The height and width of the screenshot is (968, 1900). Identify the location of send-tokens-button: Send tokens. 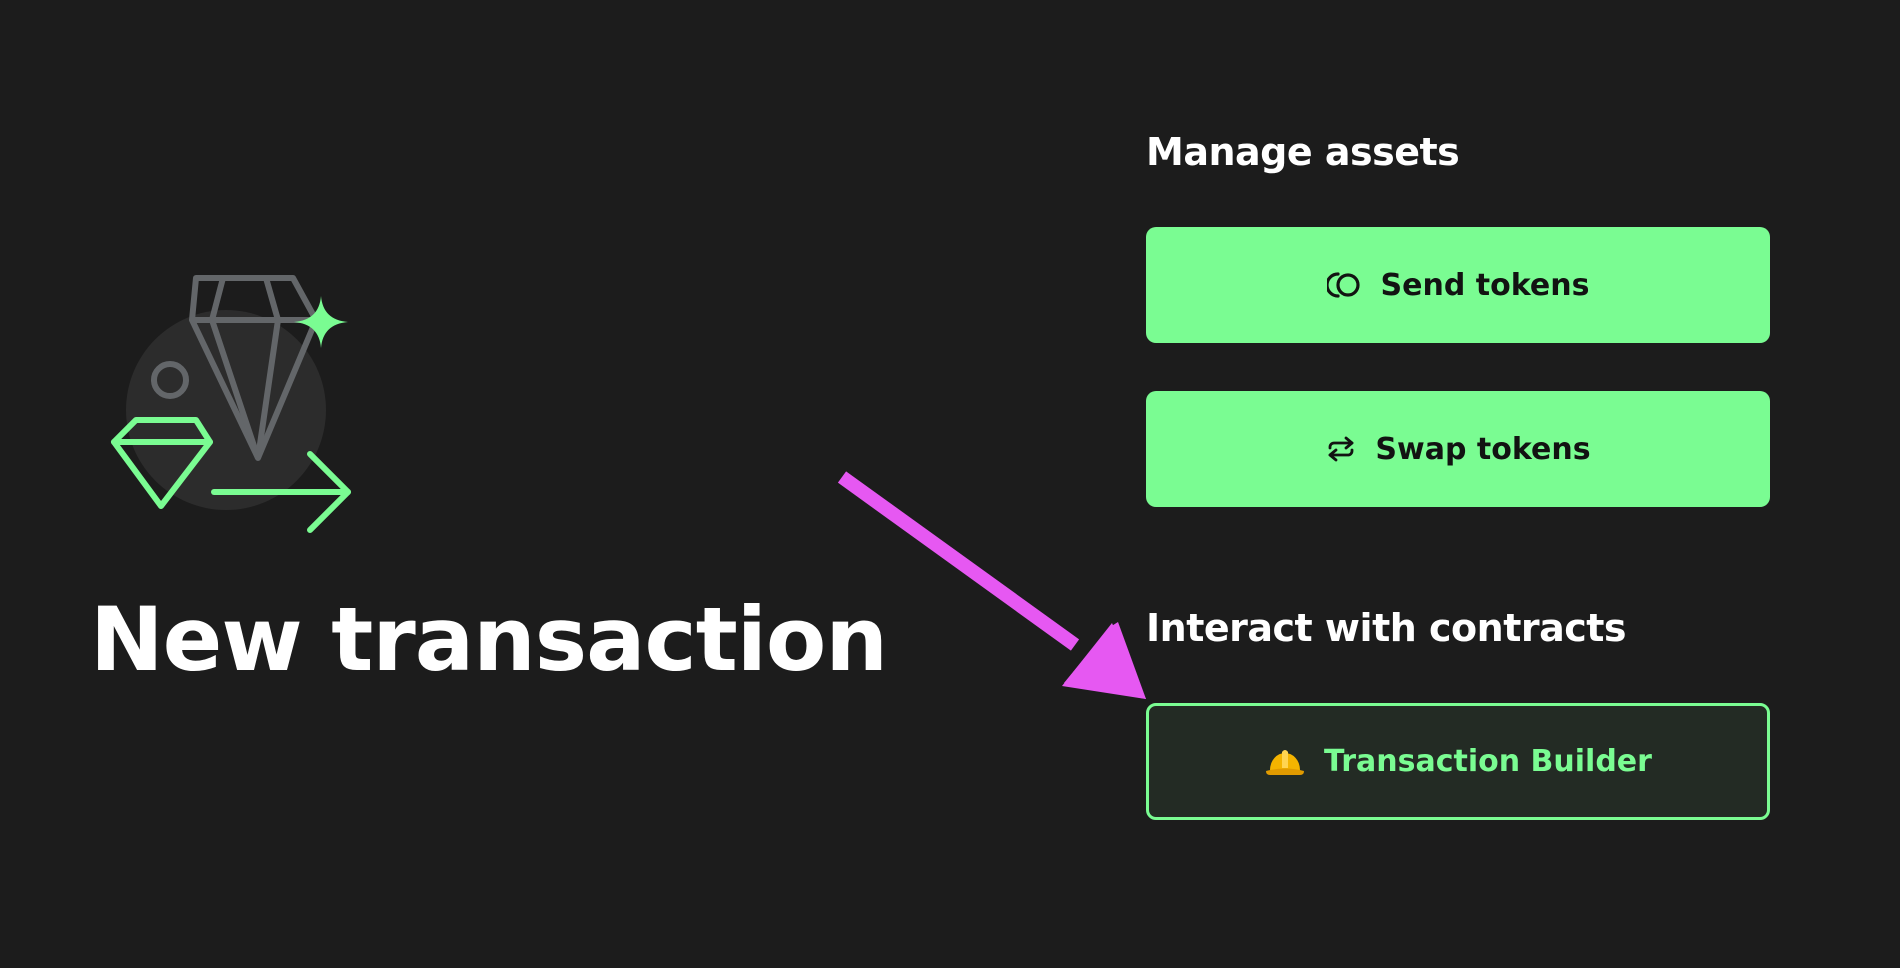
(1458, 285).